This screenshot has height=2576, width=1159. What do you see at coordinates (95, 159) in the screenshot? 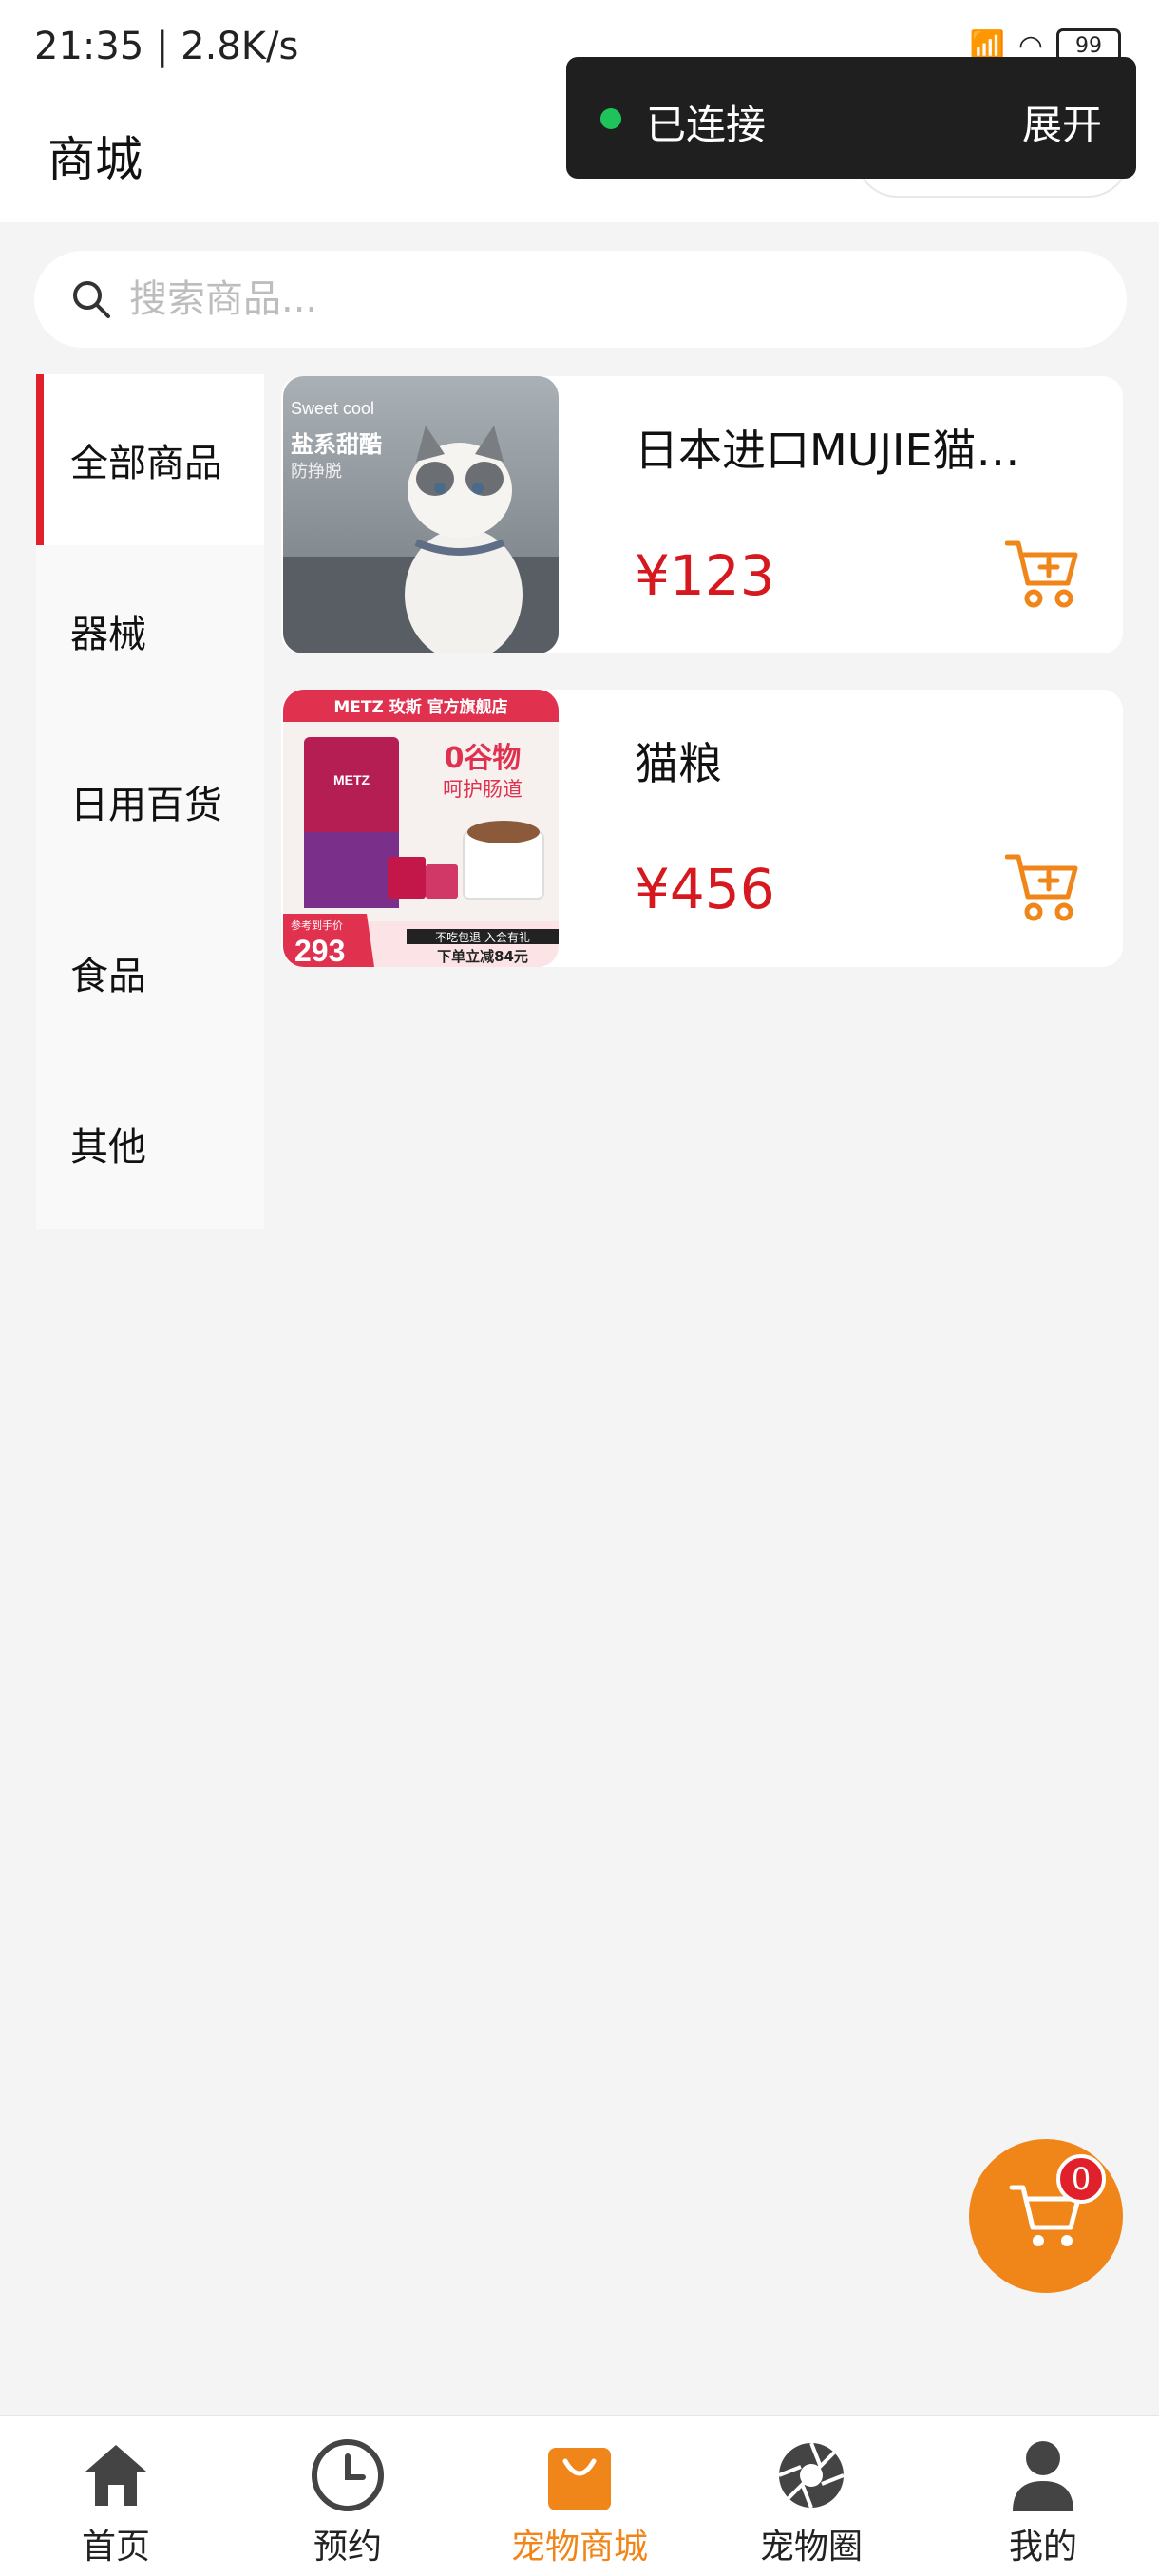
I see `page-title: 商城` at bounding box center [95, 159].